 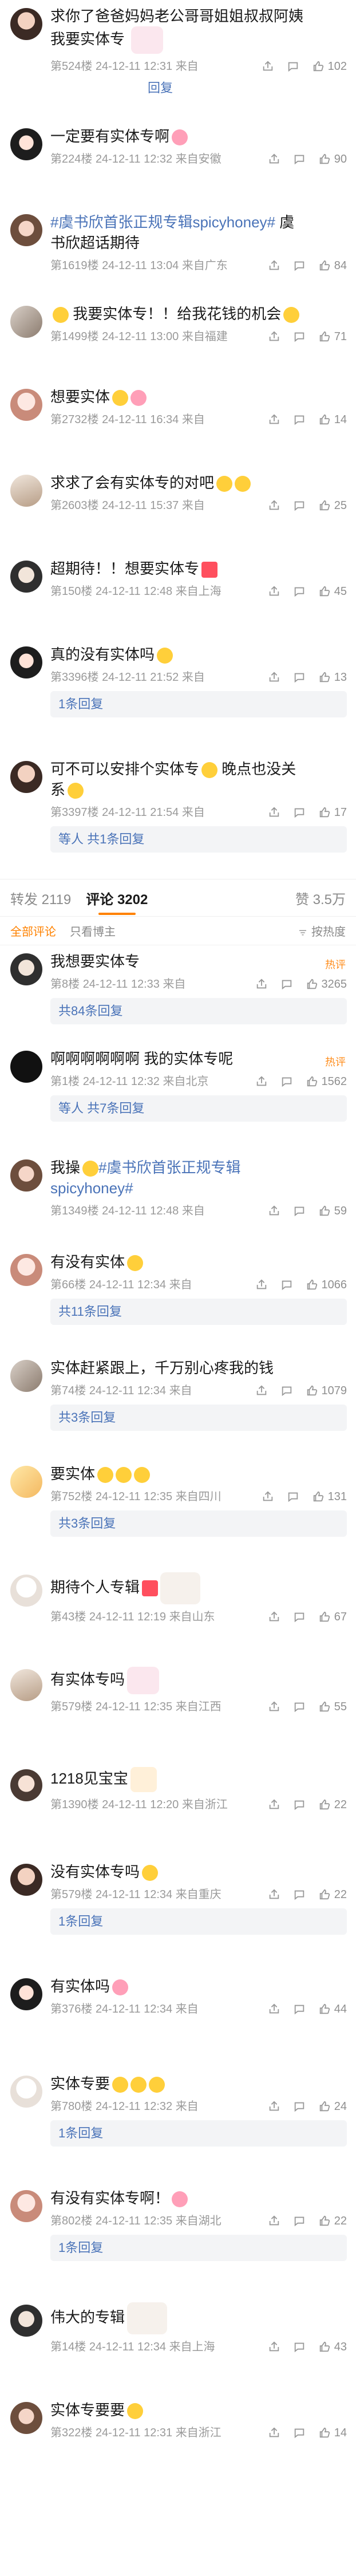 I want to click on comment-item: 没有实体专吗 第579楼 24-12-11 12:34 来自重庆 22 1条回复, so click(x=178, y=1913).